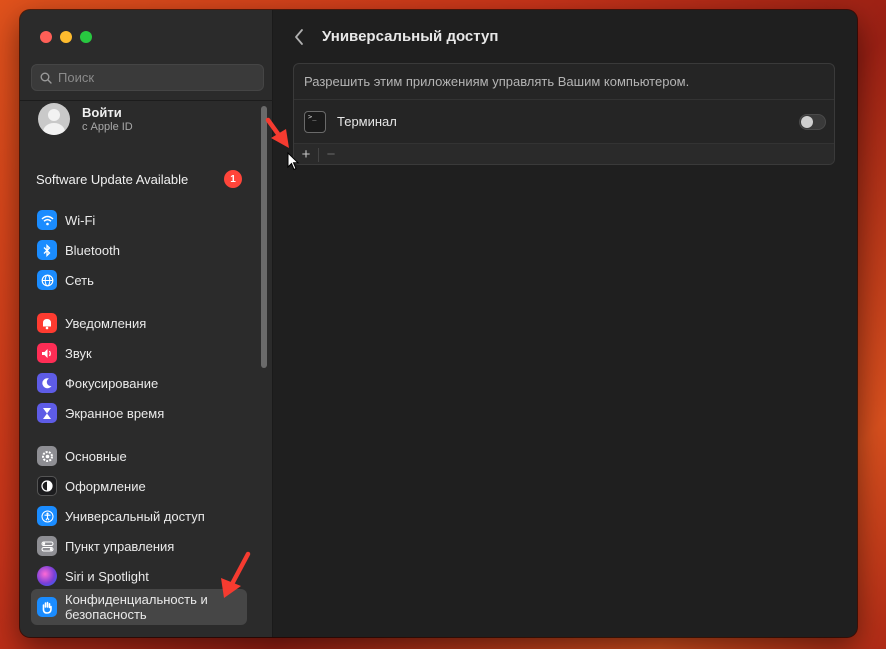 The width and height of the screenshot is (886, 649). I want to click on moon-icon, so click(47, 383).